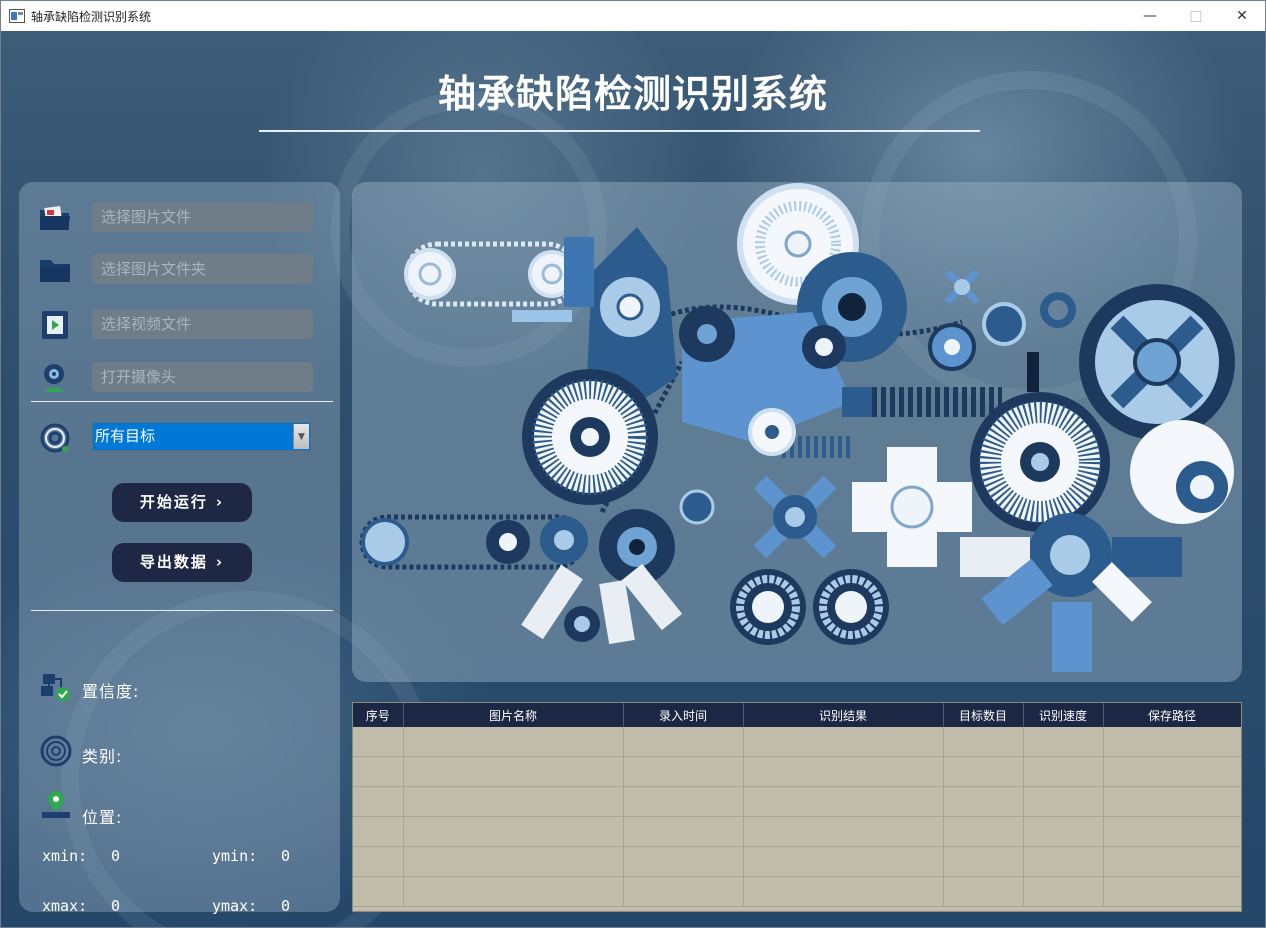  What do you see at coordinates (1172, 715) in the screenshot?
I see `column-header-save-path: 保存路径` at bounding box center [1172, 715].